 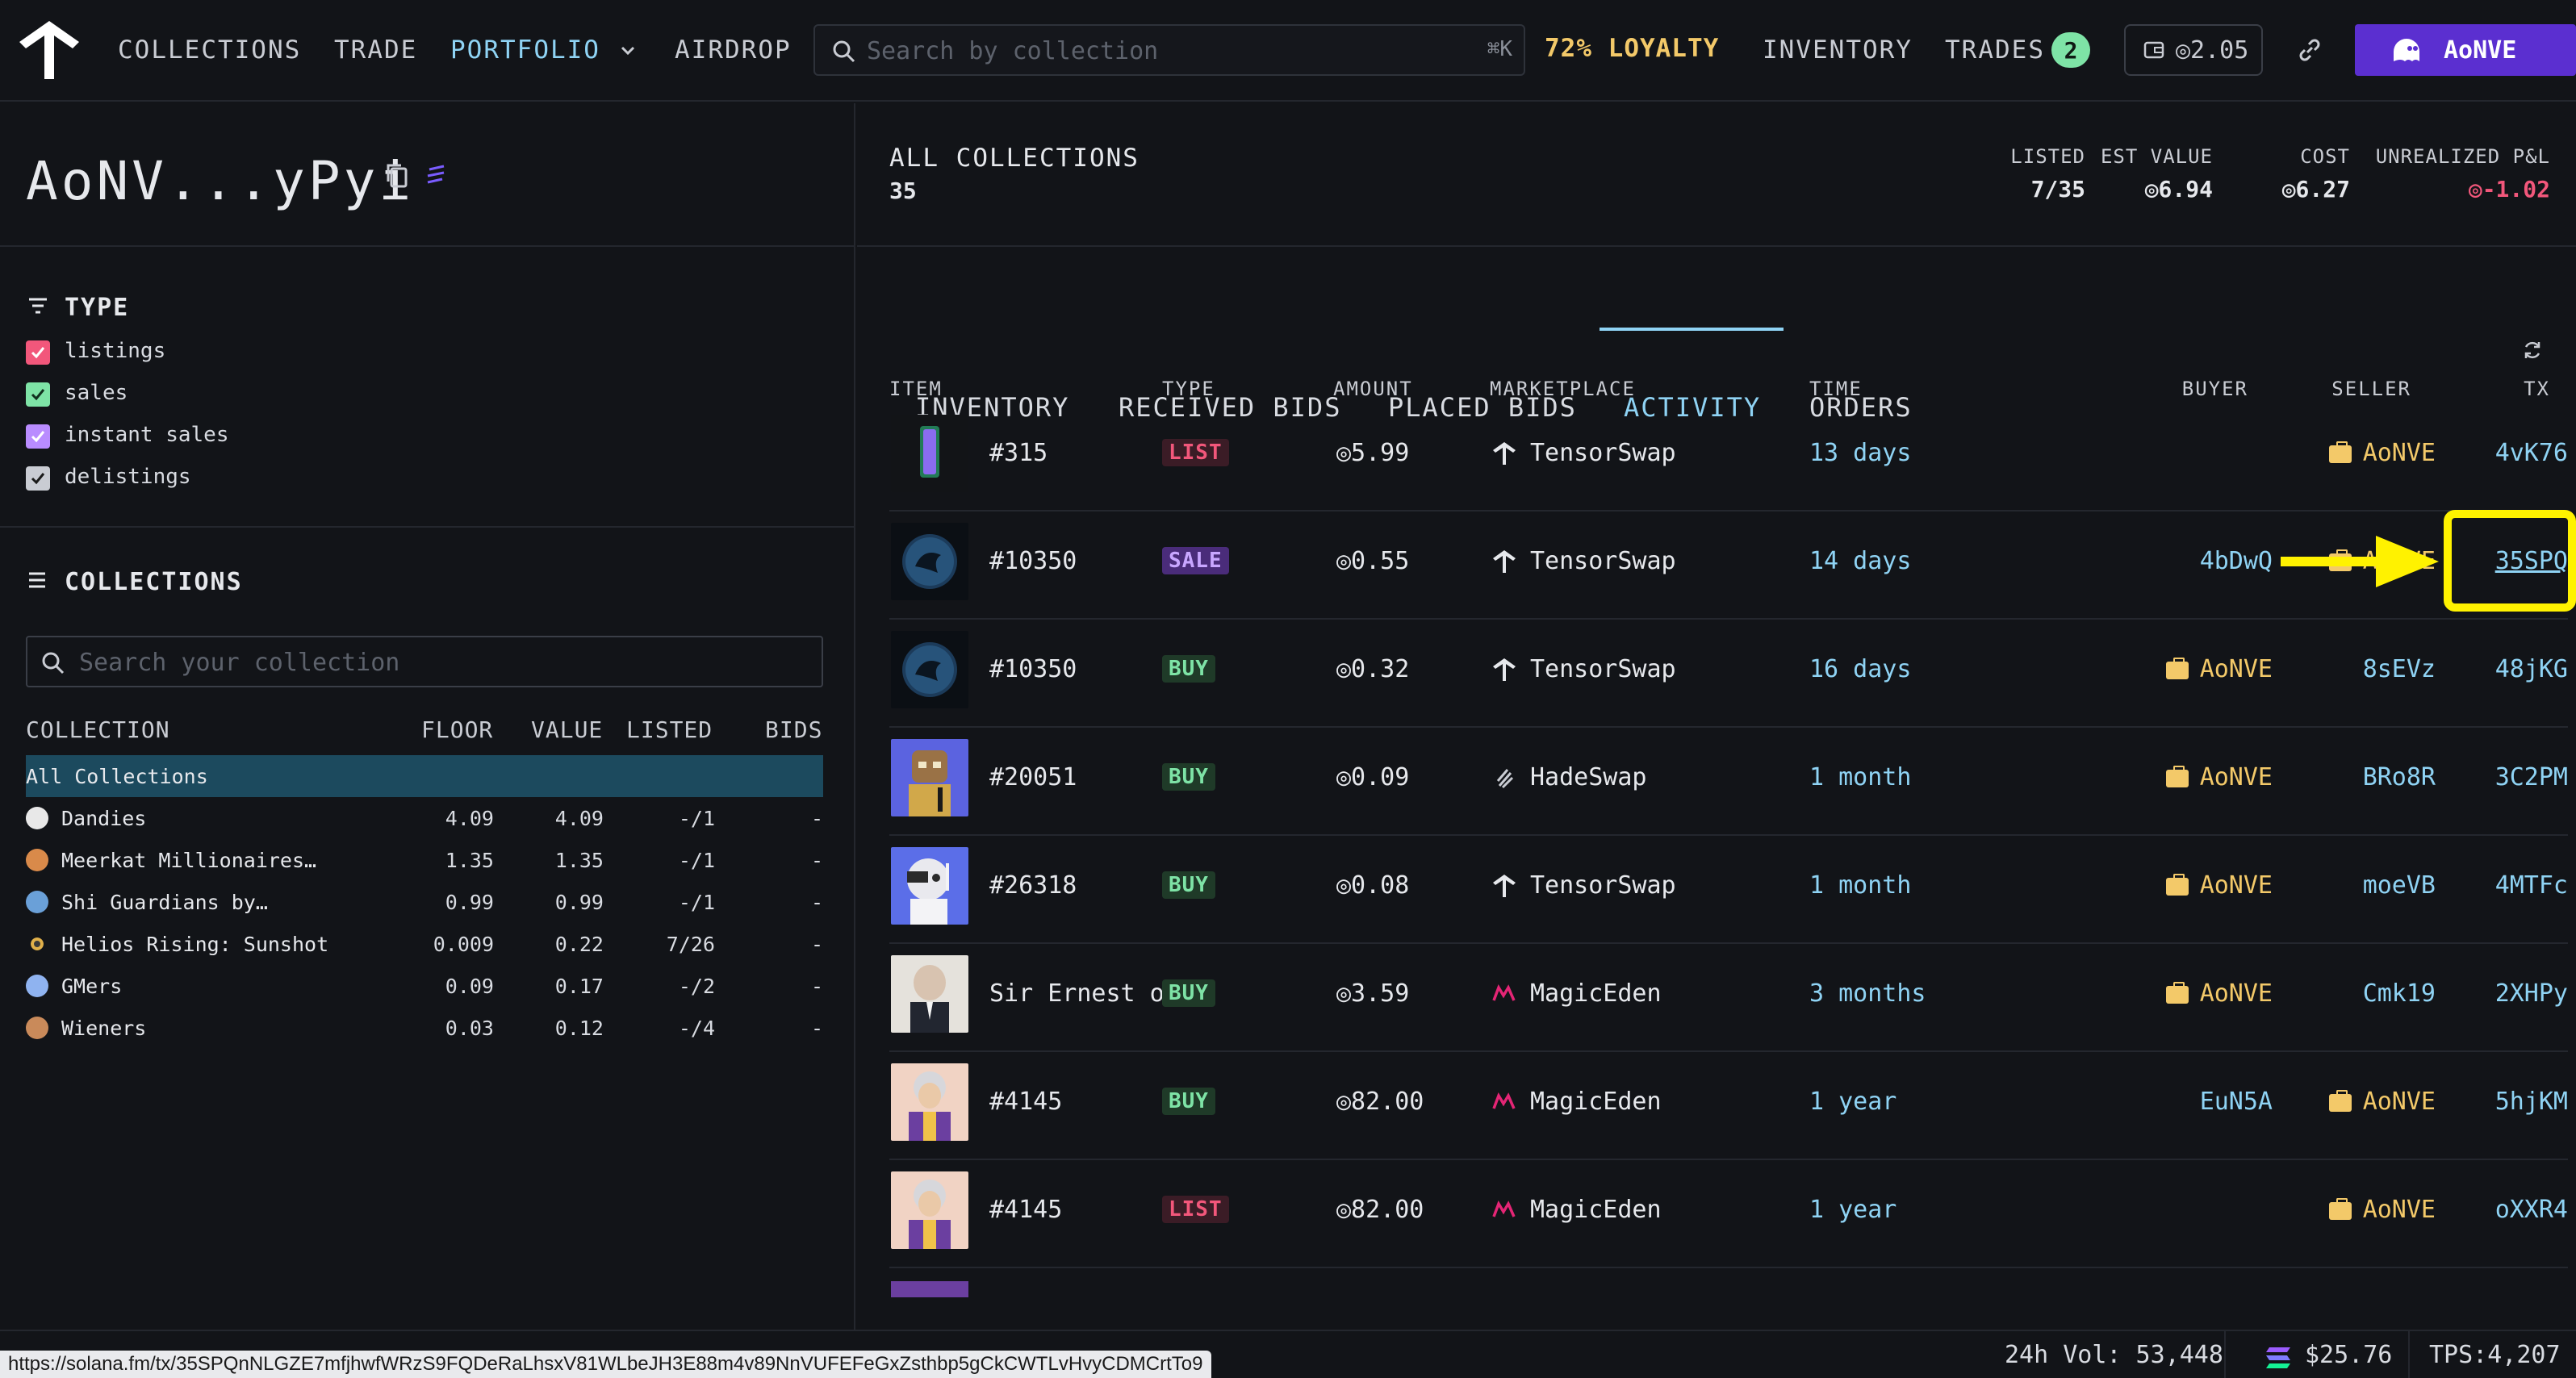 I want to click on summary-count: 35, so click(x=903, y=191).